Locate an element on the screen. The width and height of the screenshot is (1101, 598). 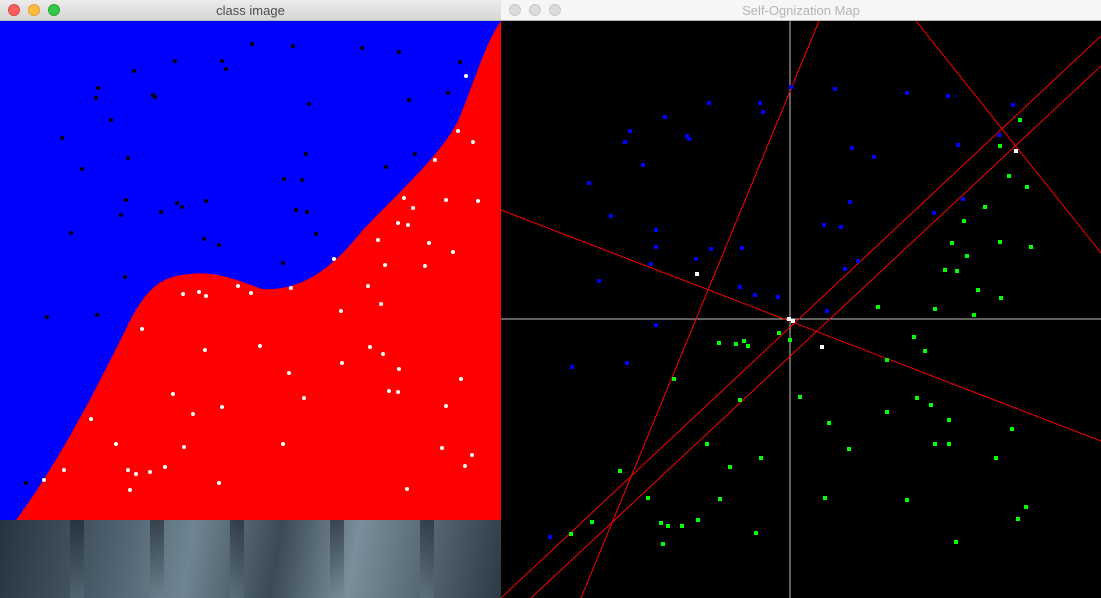
class-image-titlebar: class image is located at coordinates (250, 10).